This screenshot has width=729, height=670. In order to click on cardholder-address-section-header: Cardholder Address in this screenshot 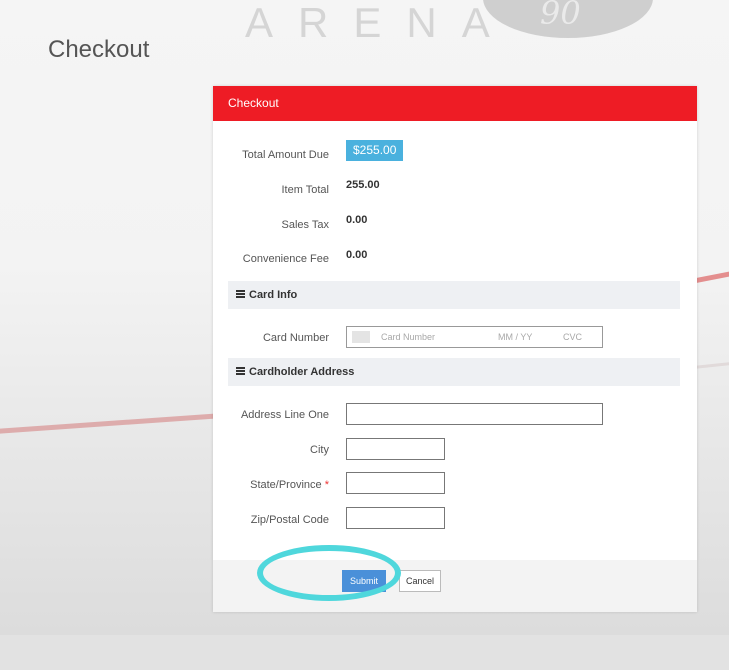, I will do `click(454, 372)`.